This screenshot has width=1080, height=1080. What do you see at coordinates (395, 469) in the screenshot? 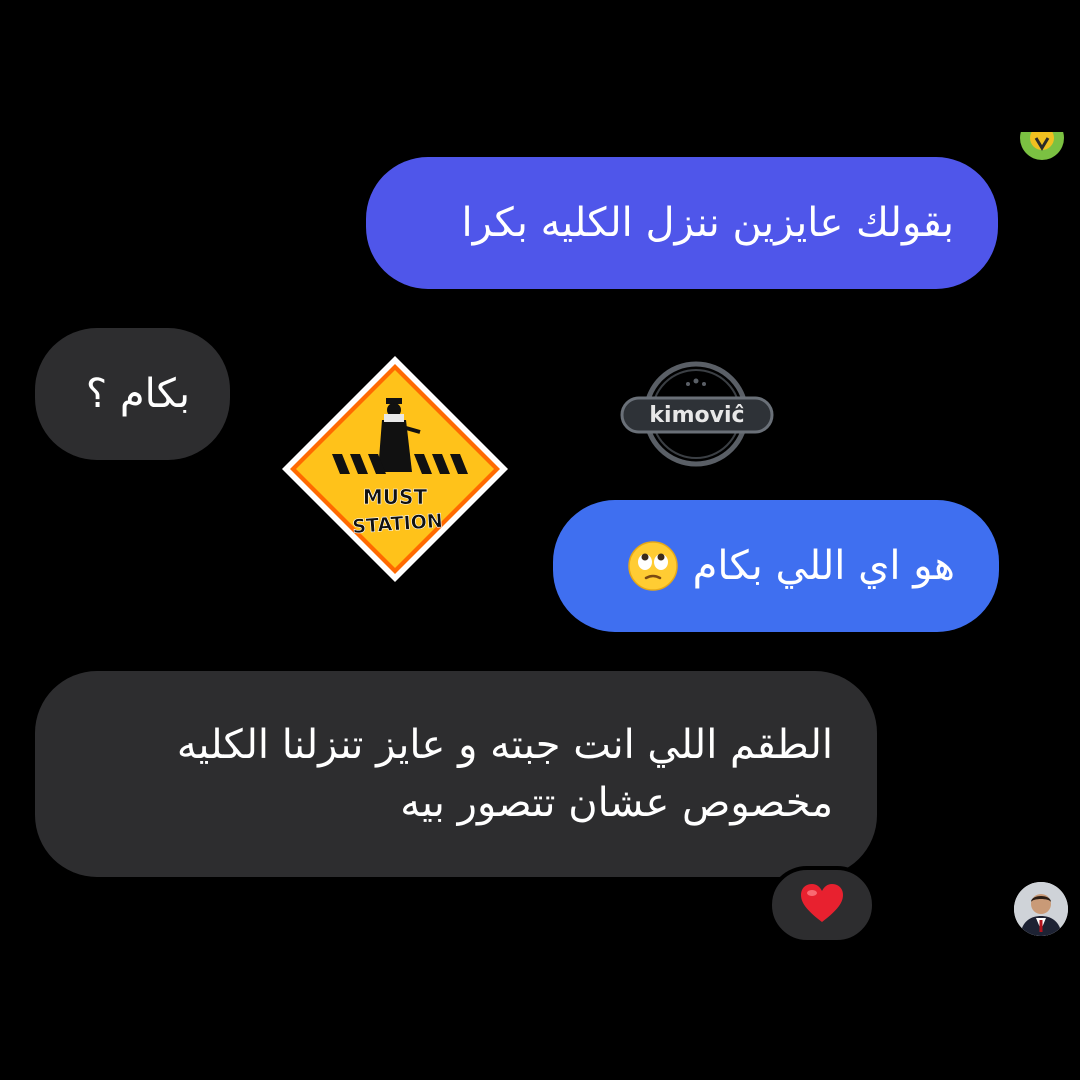
I see `must-station-logo: MUST STATION` at bounding box center [395, 469].